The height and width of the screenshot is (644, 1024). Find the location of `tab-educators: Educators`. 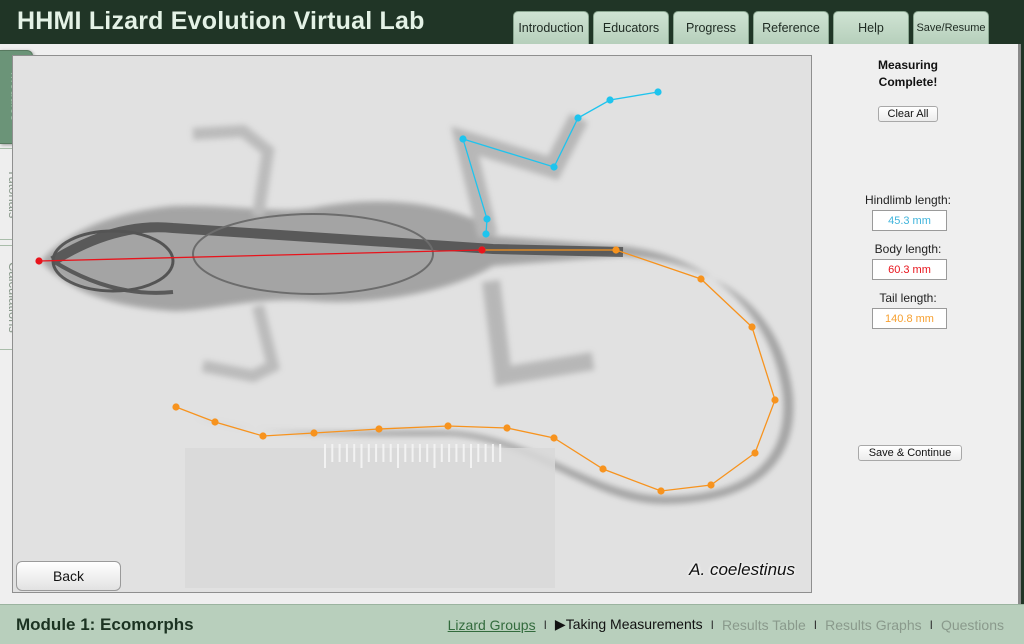

tab-educators: Educators is located at coordinates (631, 27).